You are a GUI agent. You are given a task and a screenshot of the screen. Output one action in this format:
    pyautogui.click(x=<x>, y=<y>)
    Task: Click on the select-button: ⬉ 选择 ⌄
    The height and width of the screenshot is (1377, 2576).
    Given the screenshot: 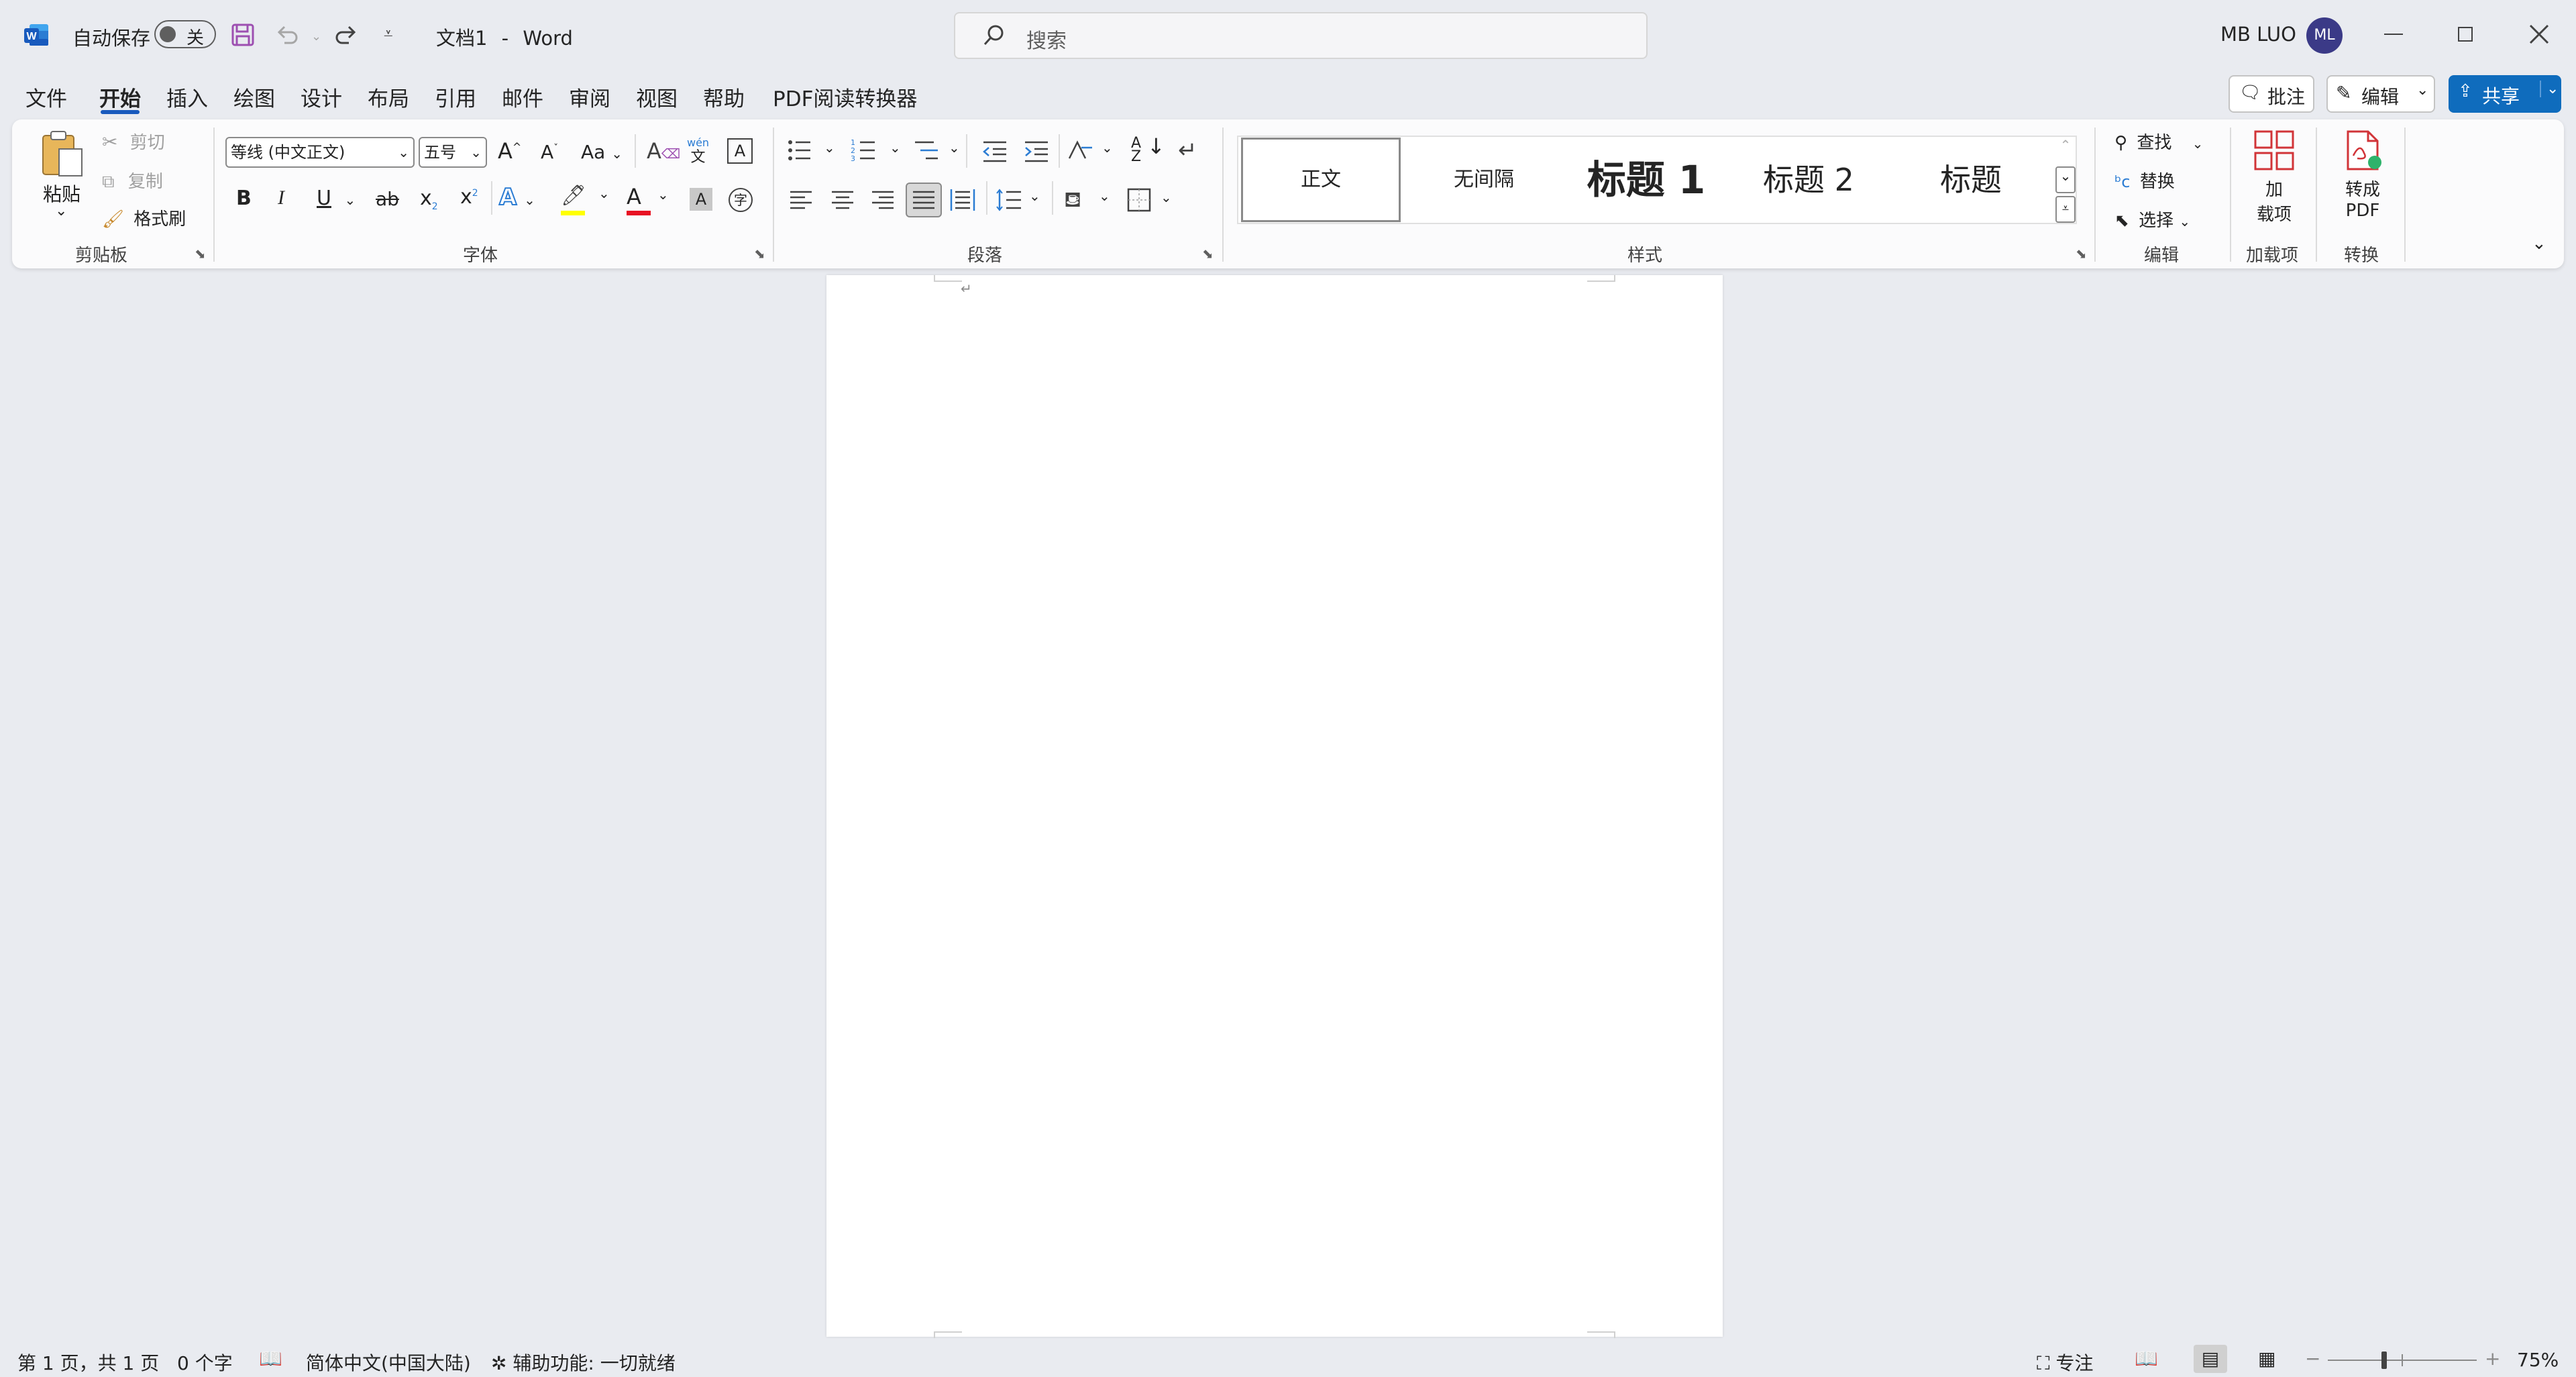 What is the action you would take?
    pyautogui.click(x=2152, y=219)
    